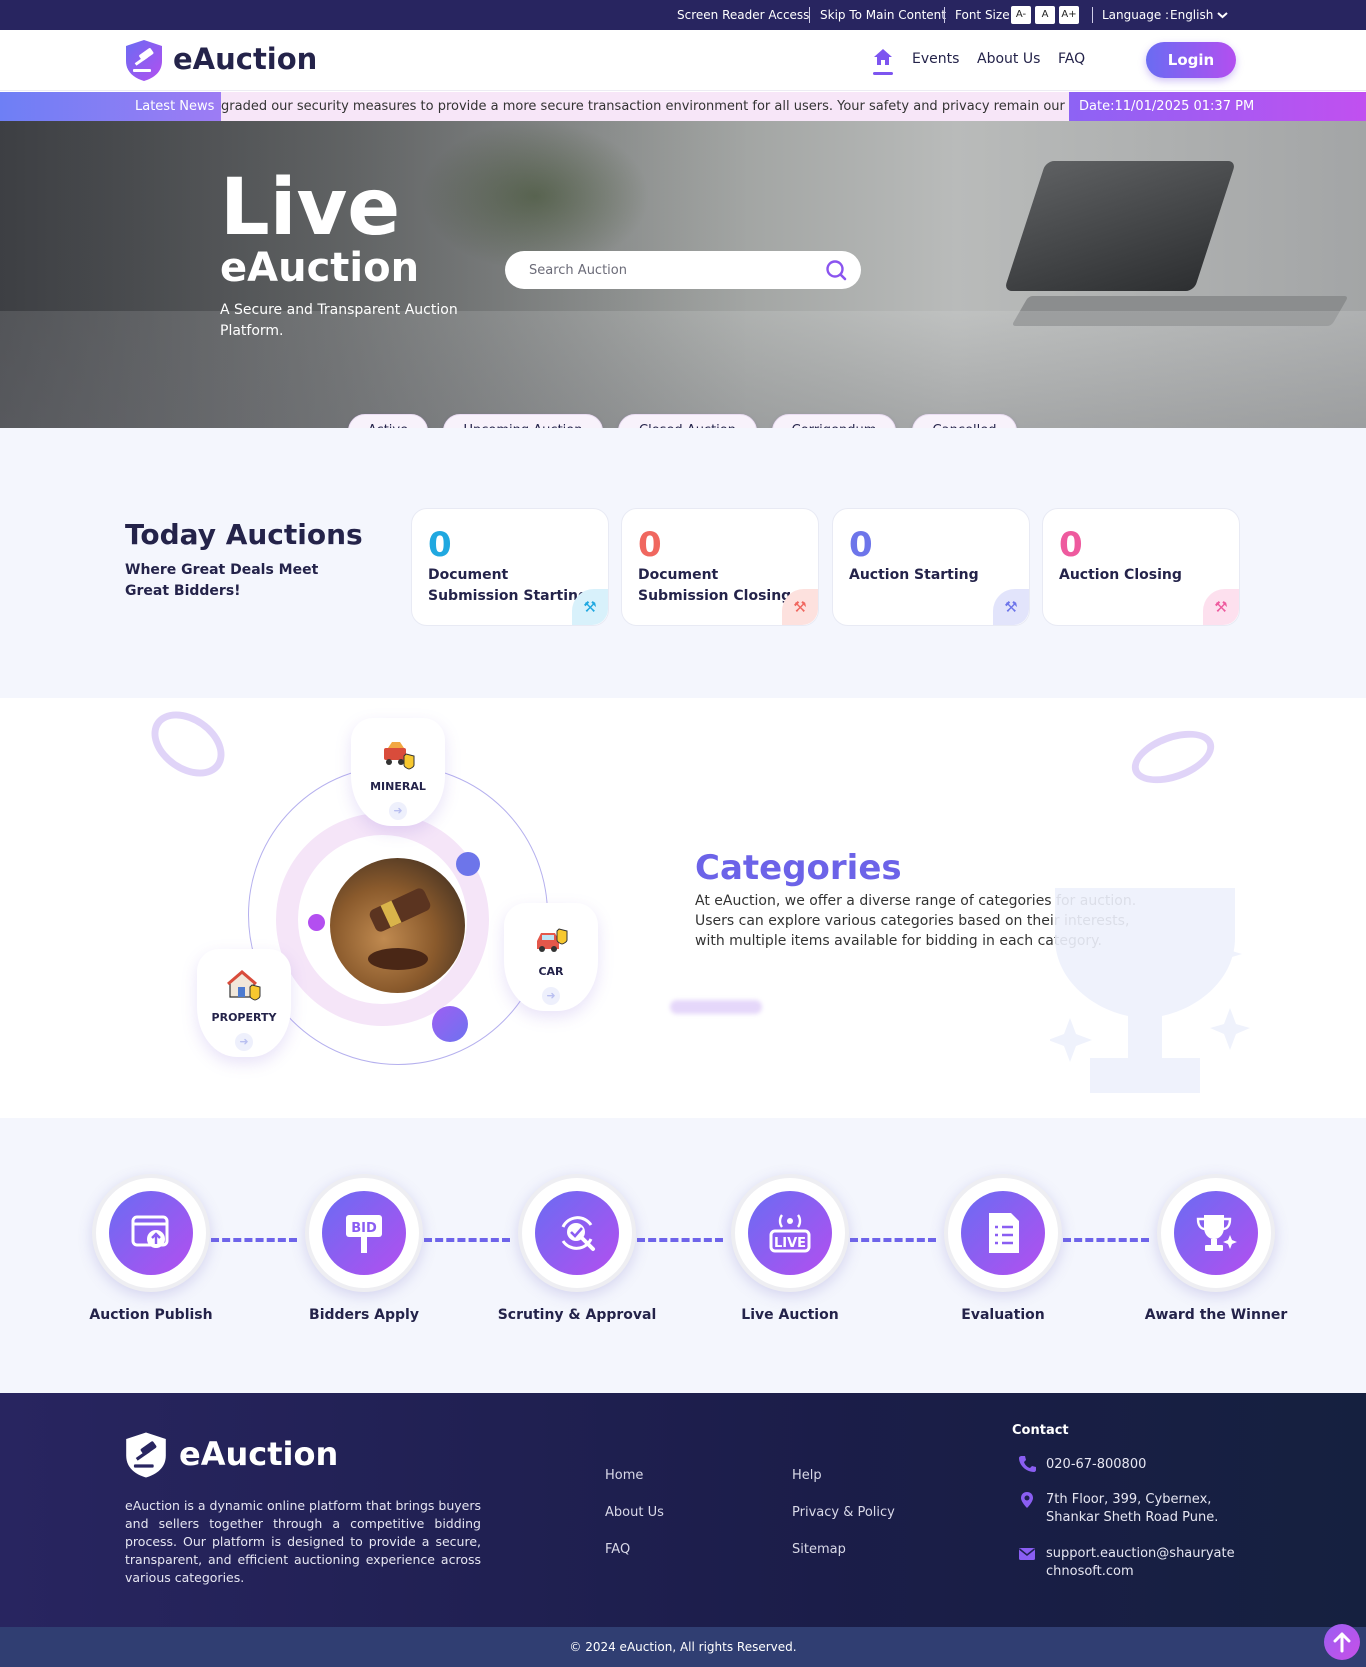 Image resolution: width=1366 pixels, height=1667 pixels. I want to click on stat-card-auction-closing: 0 Auction Closing ⚒, so click(1141, 567).